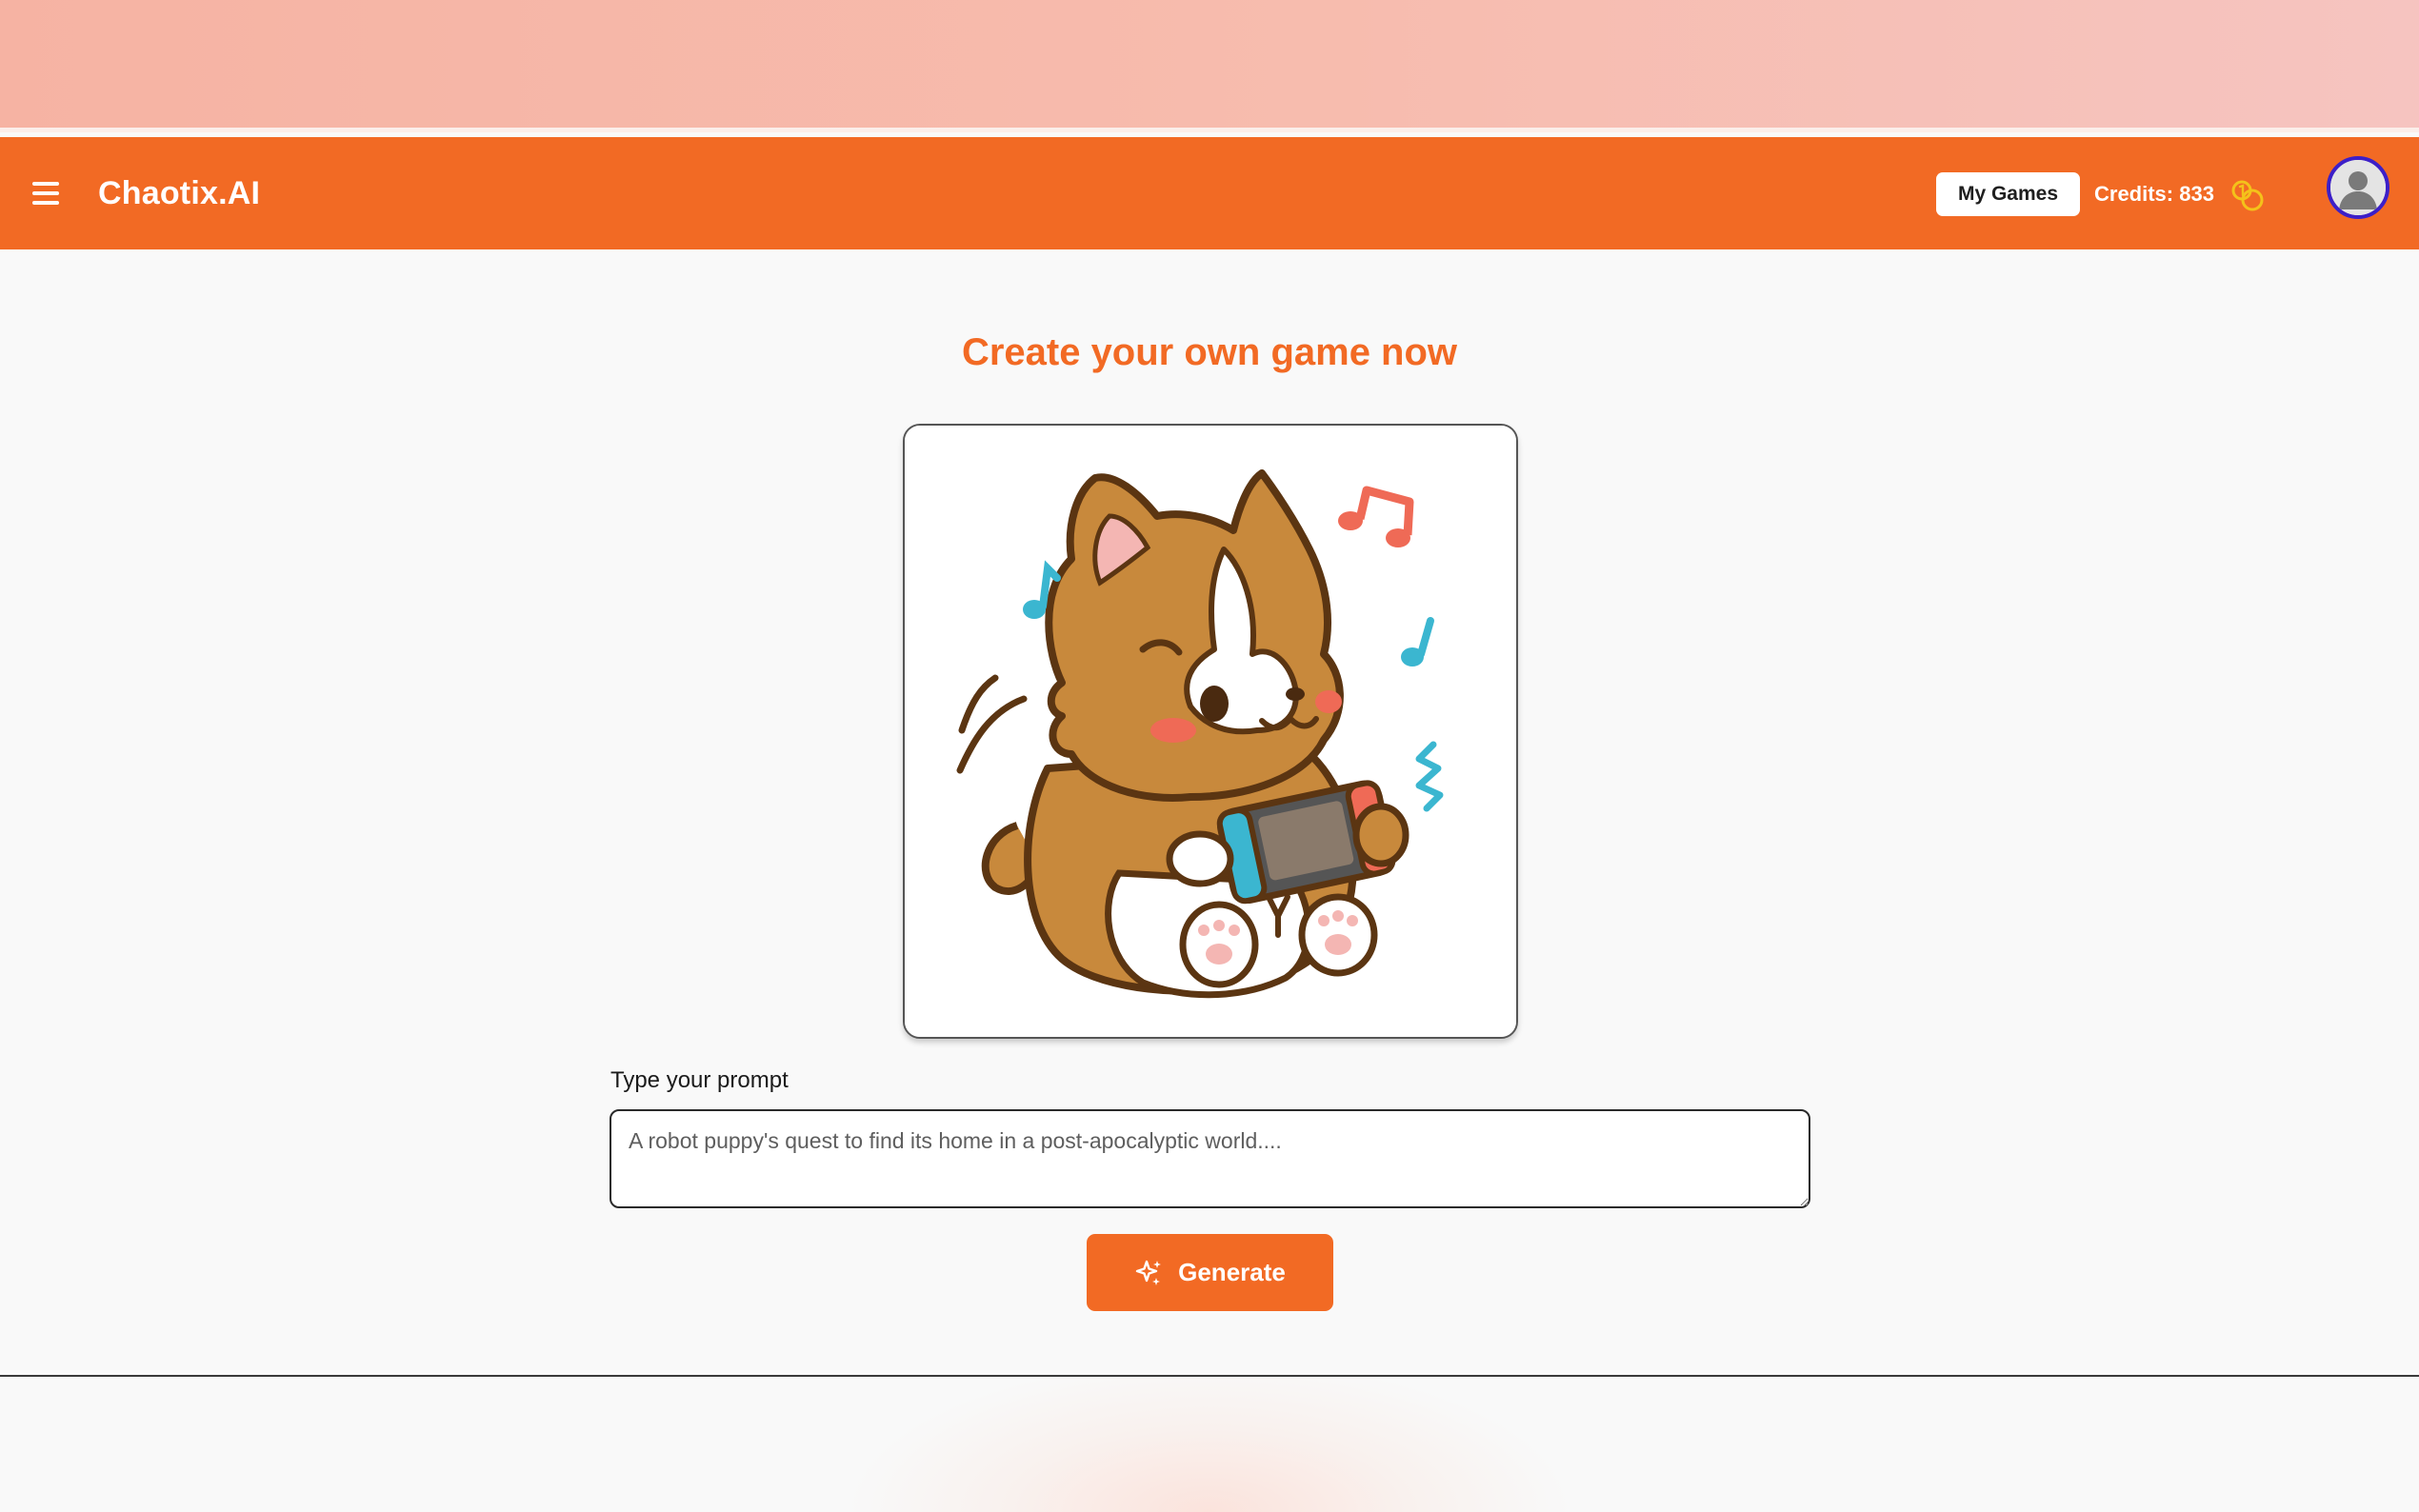 The height and width of the screenshot is (1512, 2419). What do you see at coordinates (2247, 195) in the screenshot?
I see `coins-icon` at bounding box center [2247, 195].